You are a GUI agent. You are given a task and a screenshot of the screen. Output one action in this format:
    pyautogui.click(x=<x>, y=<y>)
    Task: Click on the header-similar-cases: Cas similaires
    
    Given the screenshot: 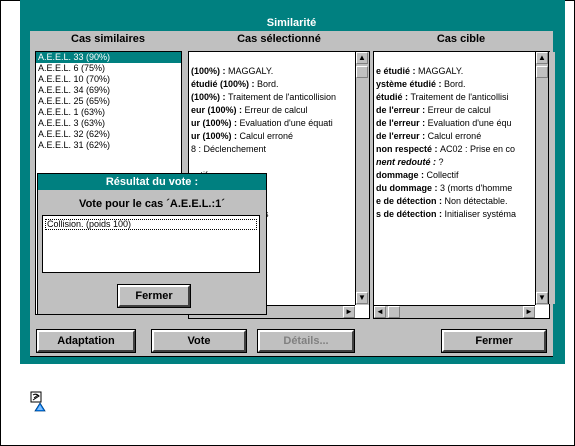 What is the action you would take?
    pyautogui.click(x=108, y=39)
    